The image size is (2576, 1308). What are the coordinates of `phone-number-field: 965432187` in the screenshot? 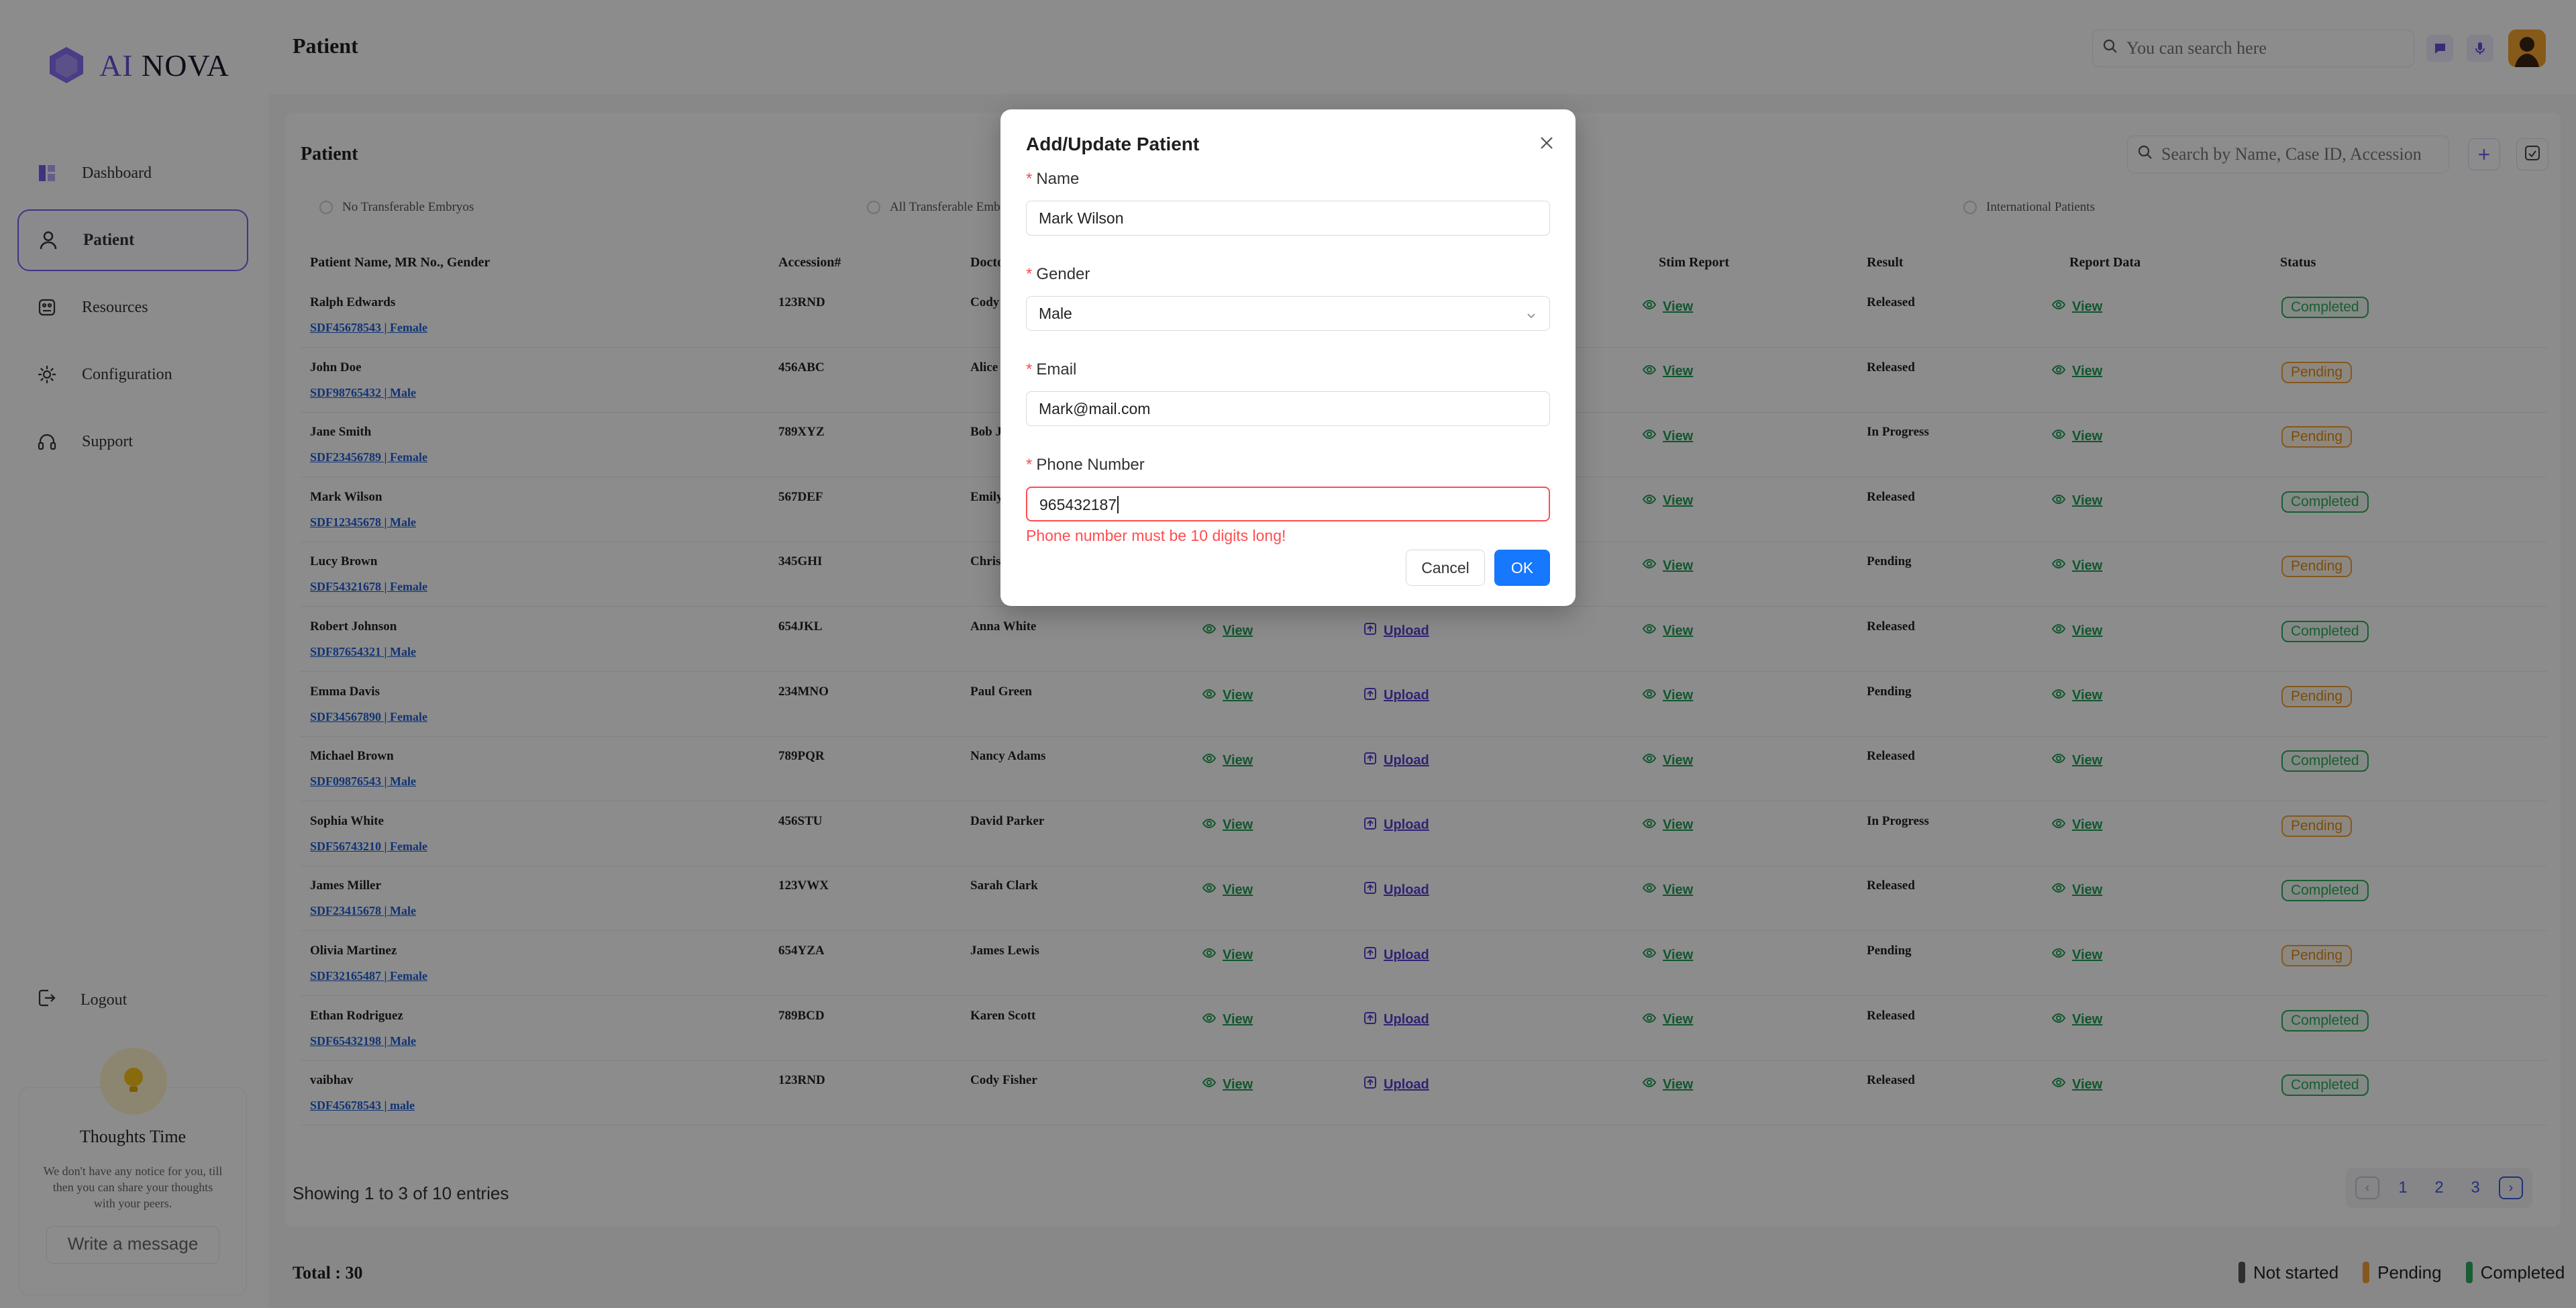 It's located at (1288, 504).